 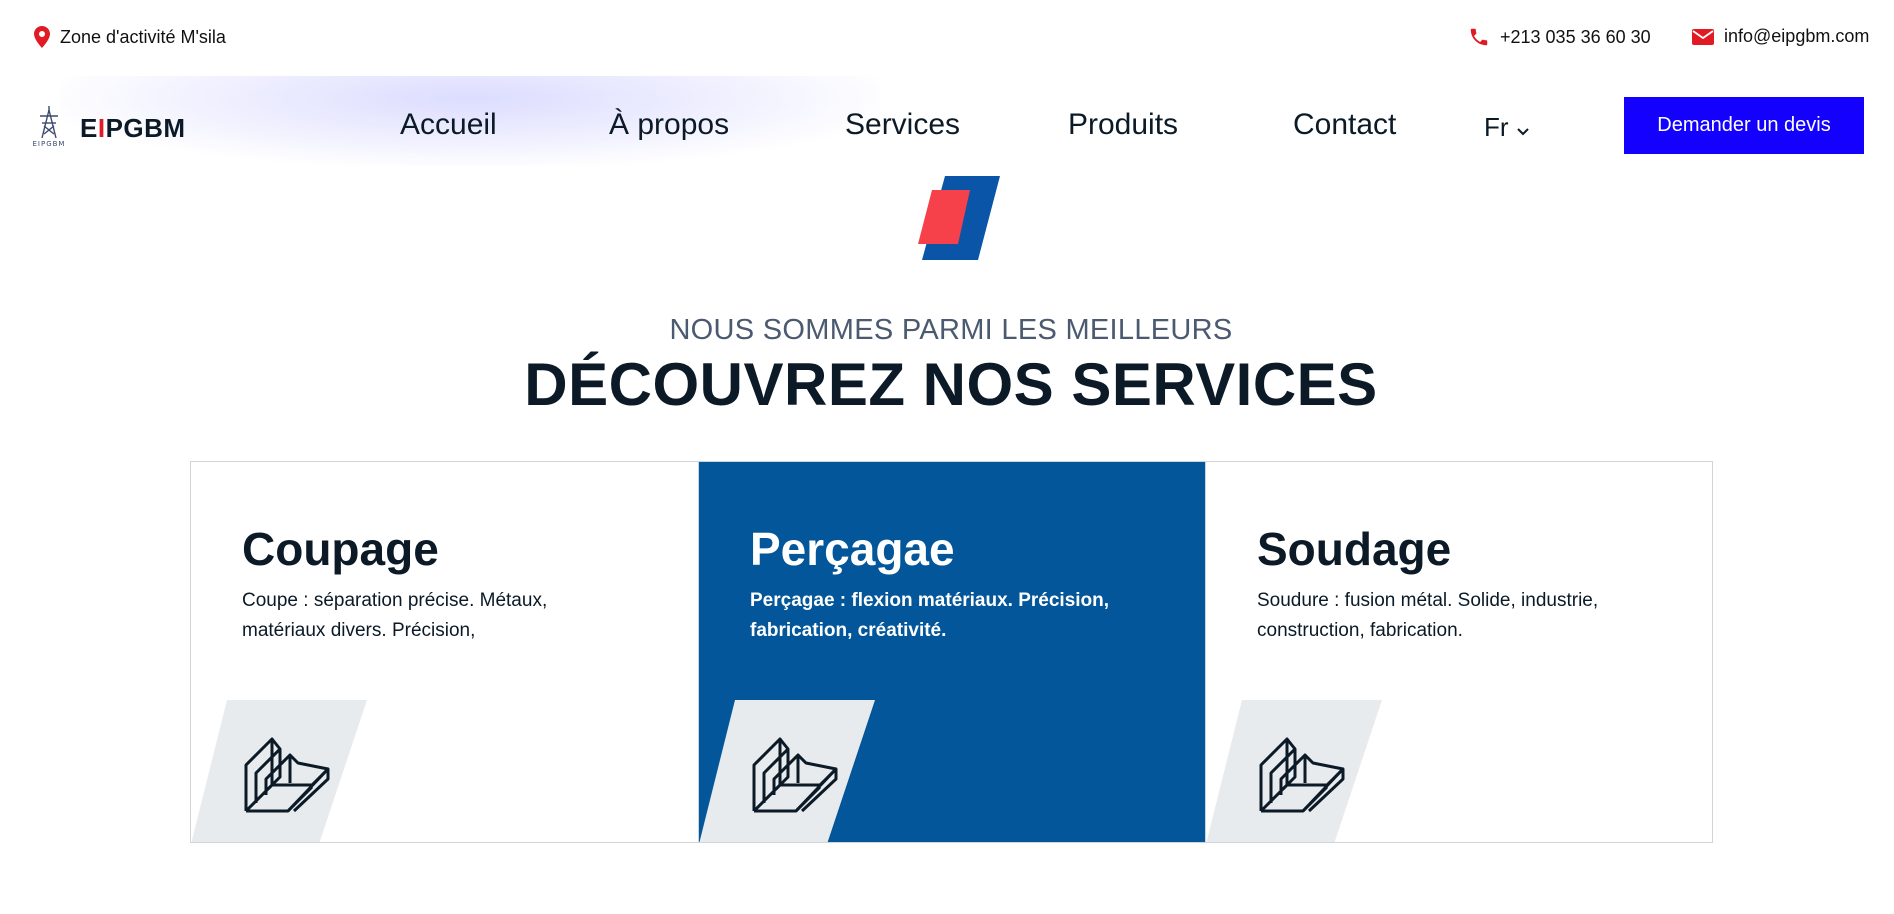 I want to click on brand-name: EIPGBM, so click(x=133, y=128).